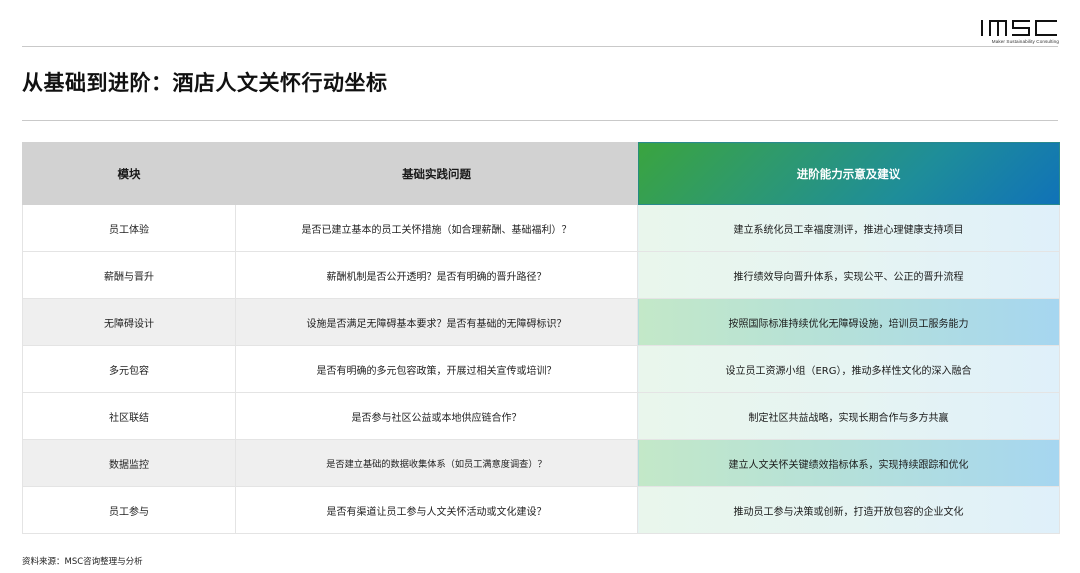 The image size is (1080, 573). I want to click on question-cell: 设施是否满足无障碍基本要求？是否有基础的无障碍标识？, so click(436, 322).